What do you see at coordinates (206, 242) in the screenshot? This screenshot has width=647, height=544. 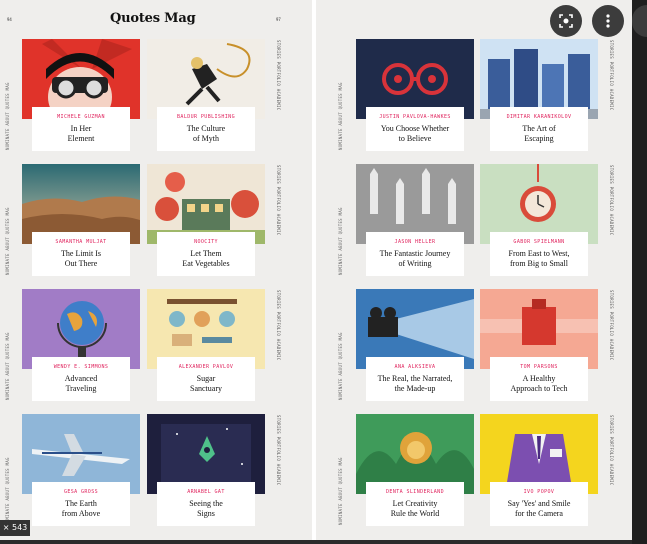 I see `card-author: Noocity` at bounding box center [206, 242].